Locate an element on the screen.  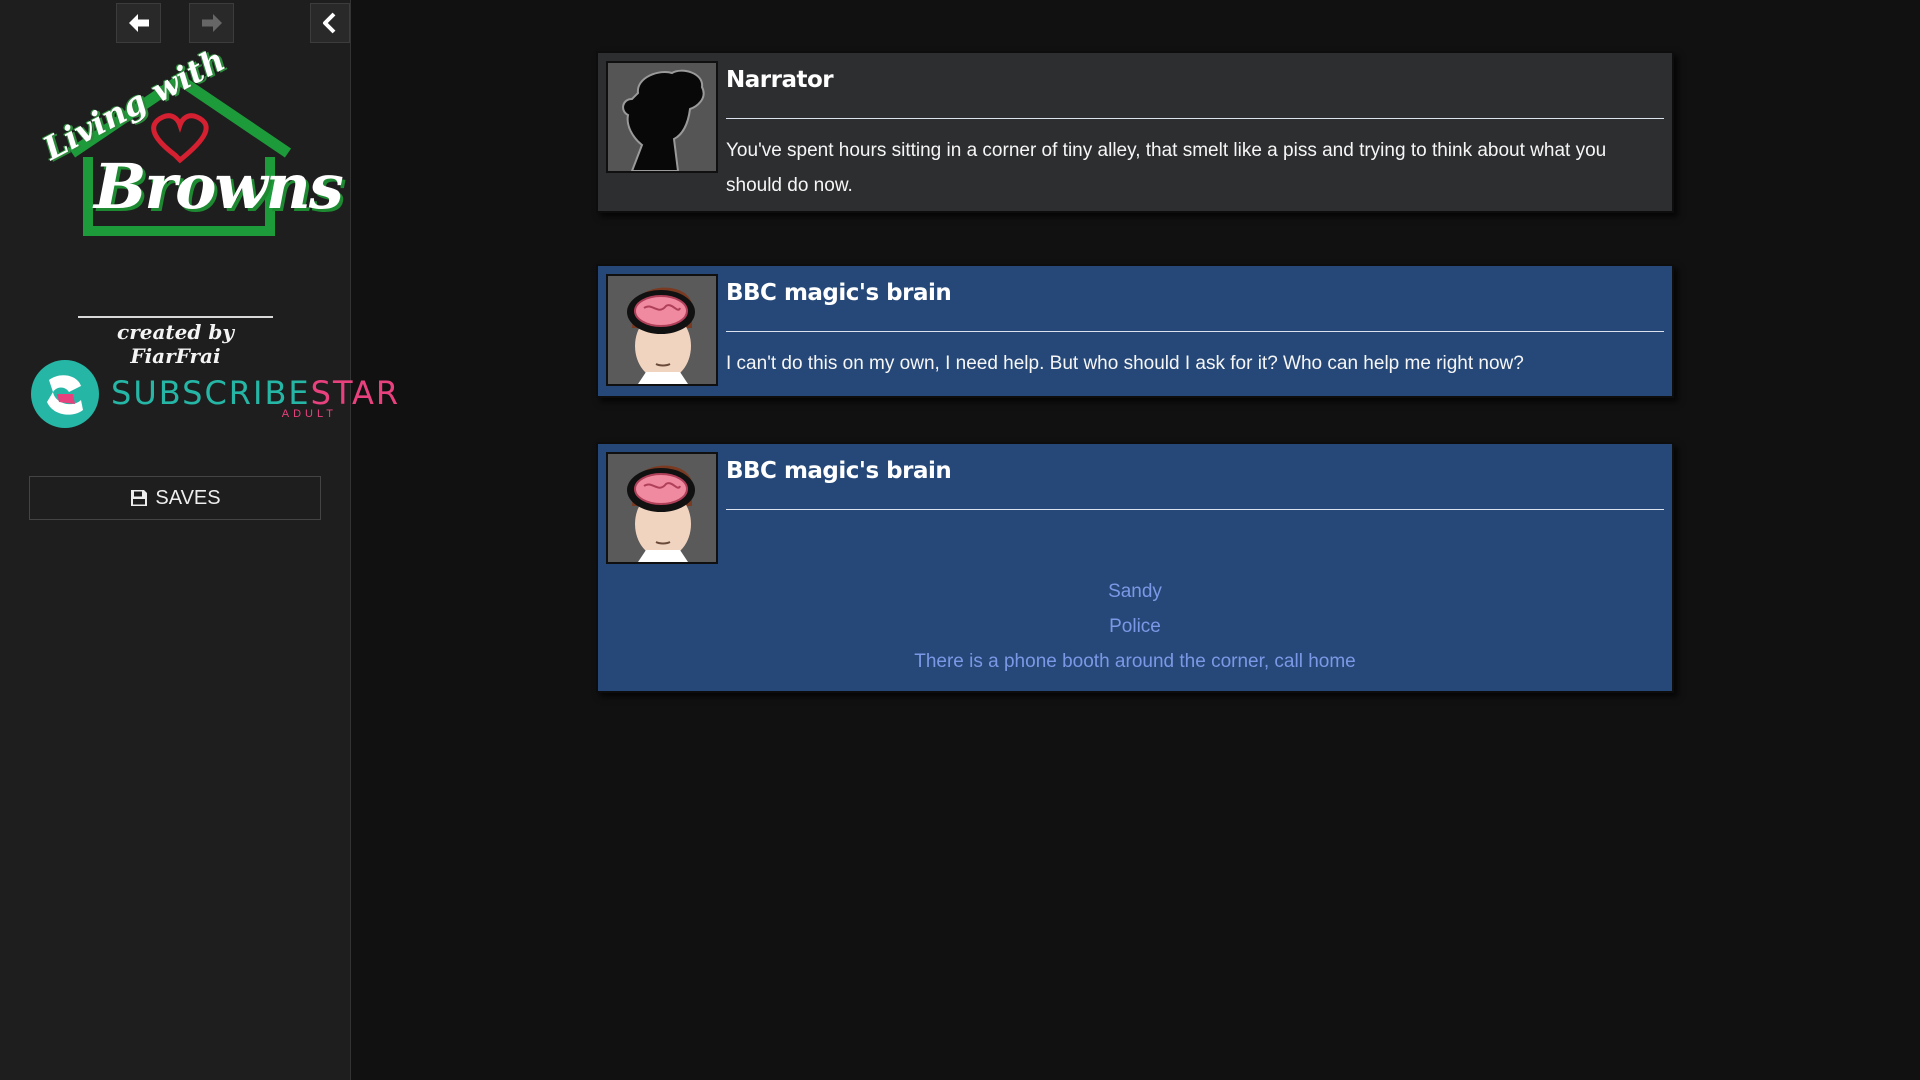
subscribestar-link: SUBSCRIBESTAR ADULT is located at coordinates (213, 394).